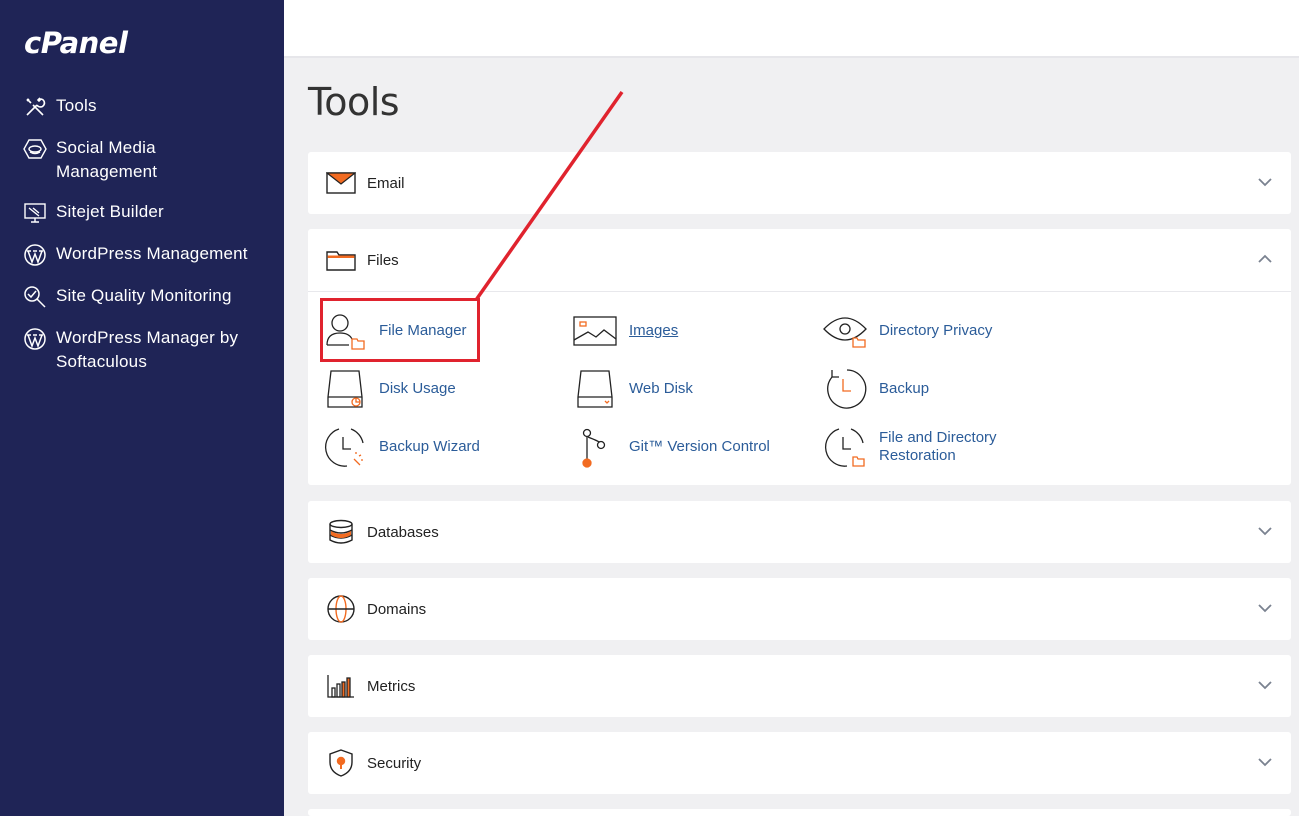  I want to click on image-icon, so click(595, 331).